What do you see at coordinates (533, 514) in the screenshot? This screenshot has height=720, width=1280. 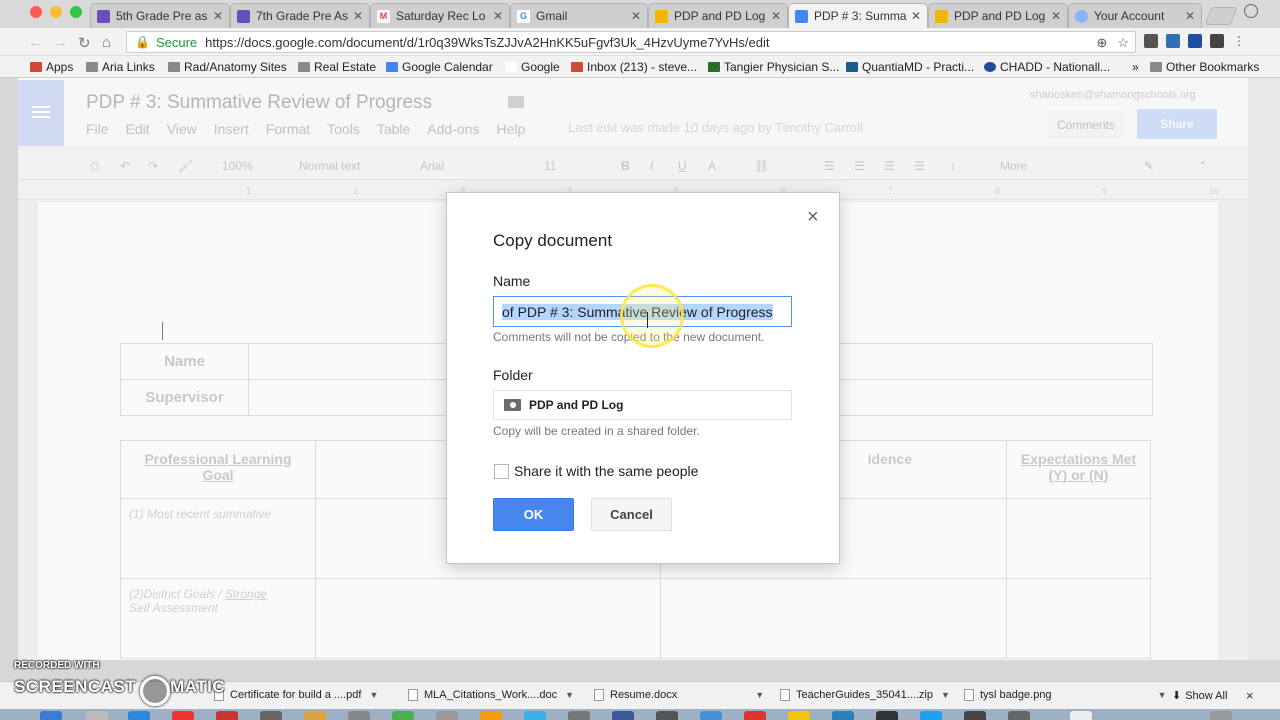 I see `ok-button: OK` at bounding box center [533, 514].